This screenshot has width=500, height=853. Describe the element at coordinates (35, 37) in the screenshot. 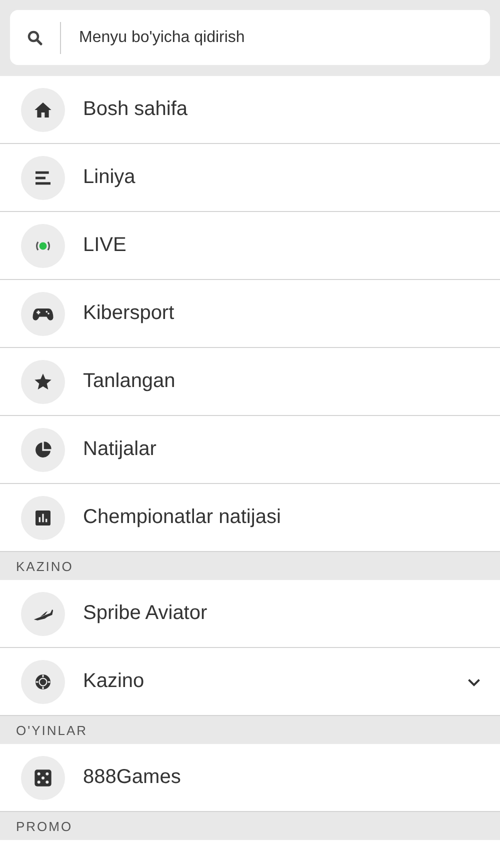

I see `search-icon` at that location.